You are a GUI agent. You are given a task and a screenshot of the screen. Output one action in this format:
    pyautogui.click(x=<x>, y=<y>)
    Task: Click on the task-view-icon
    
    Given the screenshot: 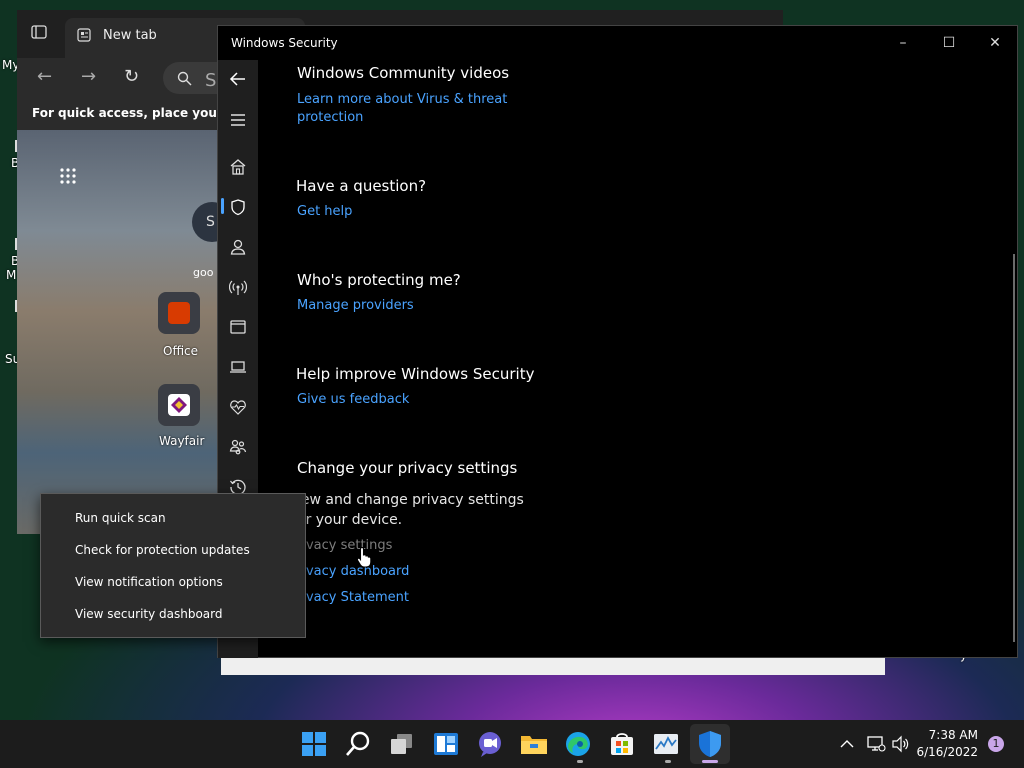 What is the action you would take?
    pyautogui.click(x=402, y=744)
    